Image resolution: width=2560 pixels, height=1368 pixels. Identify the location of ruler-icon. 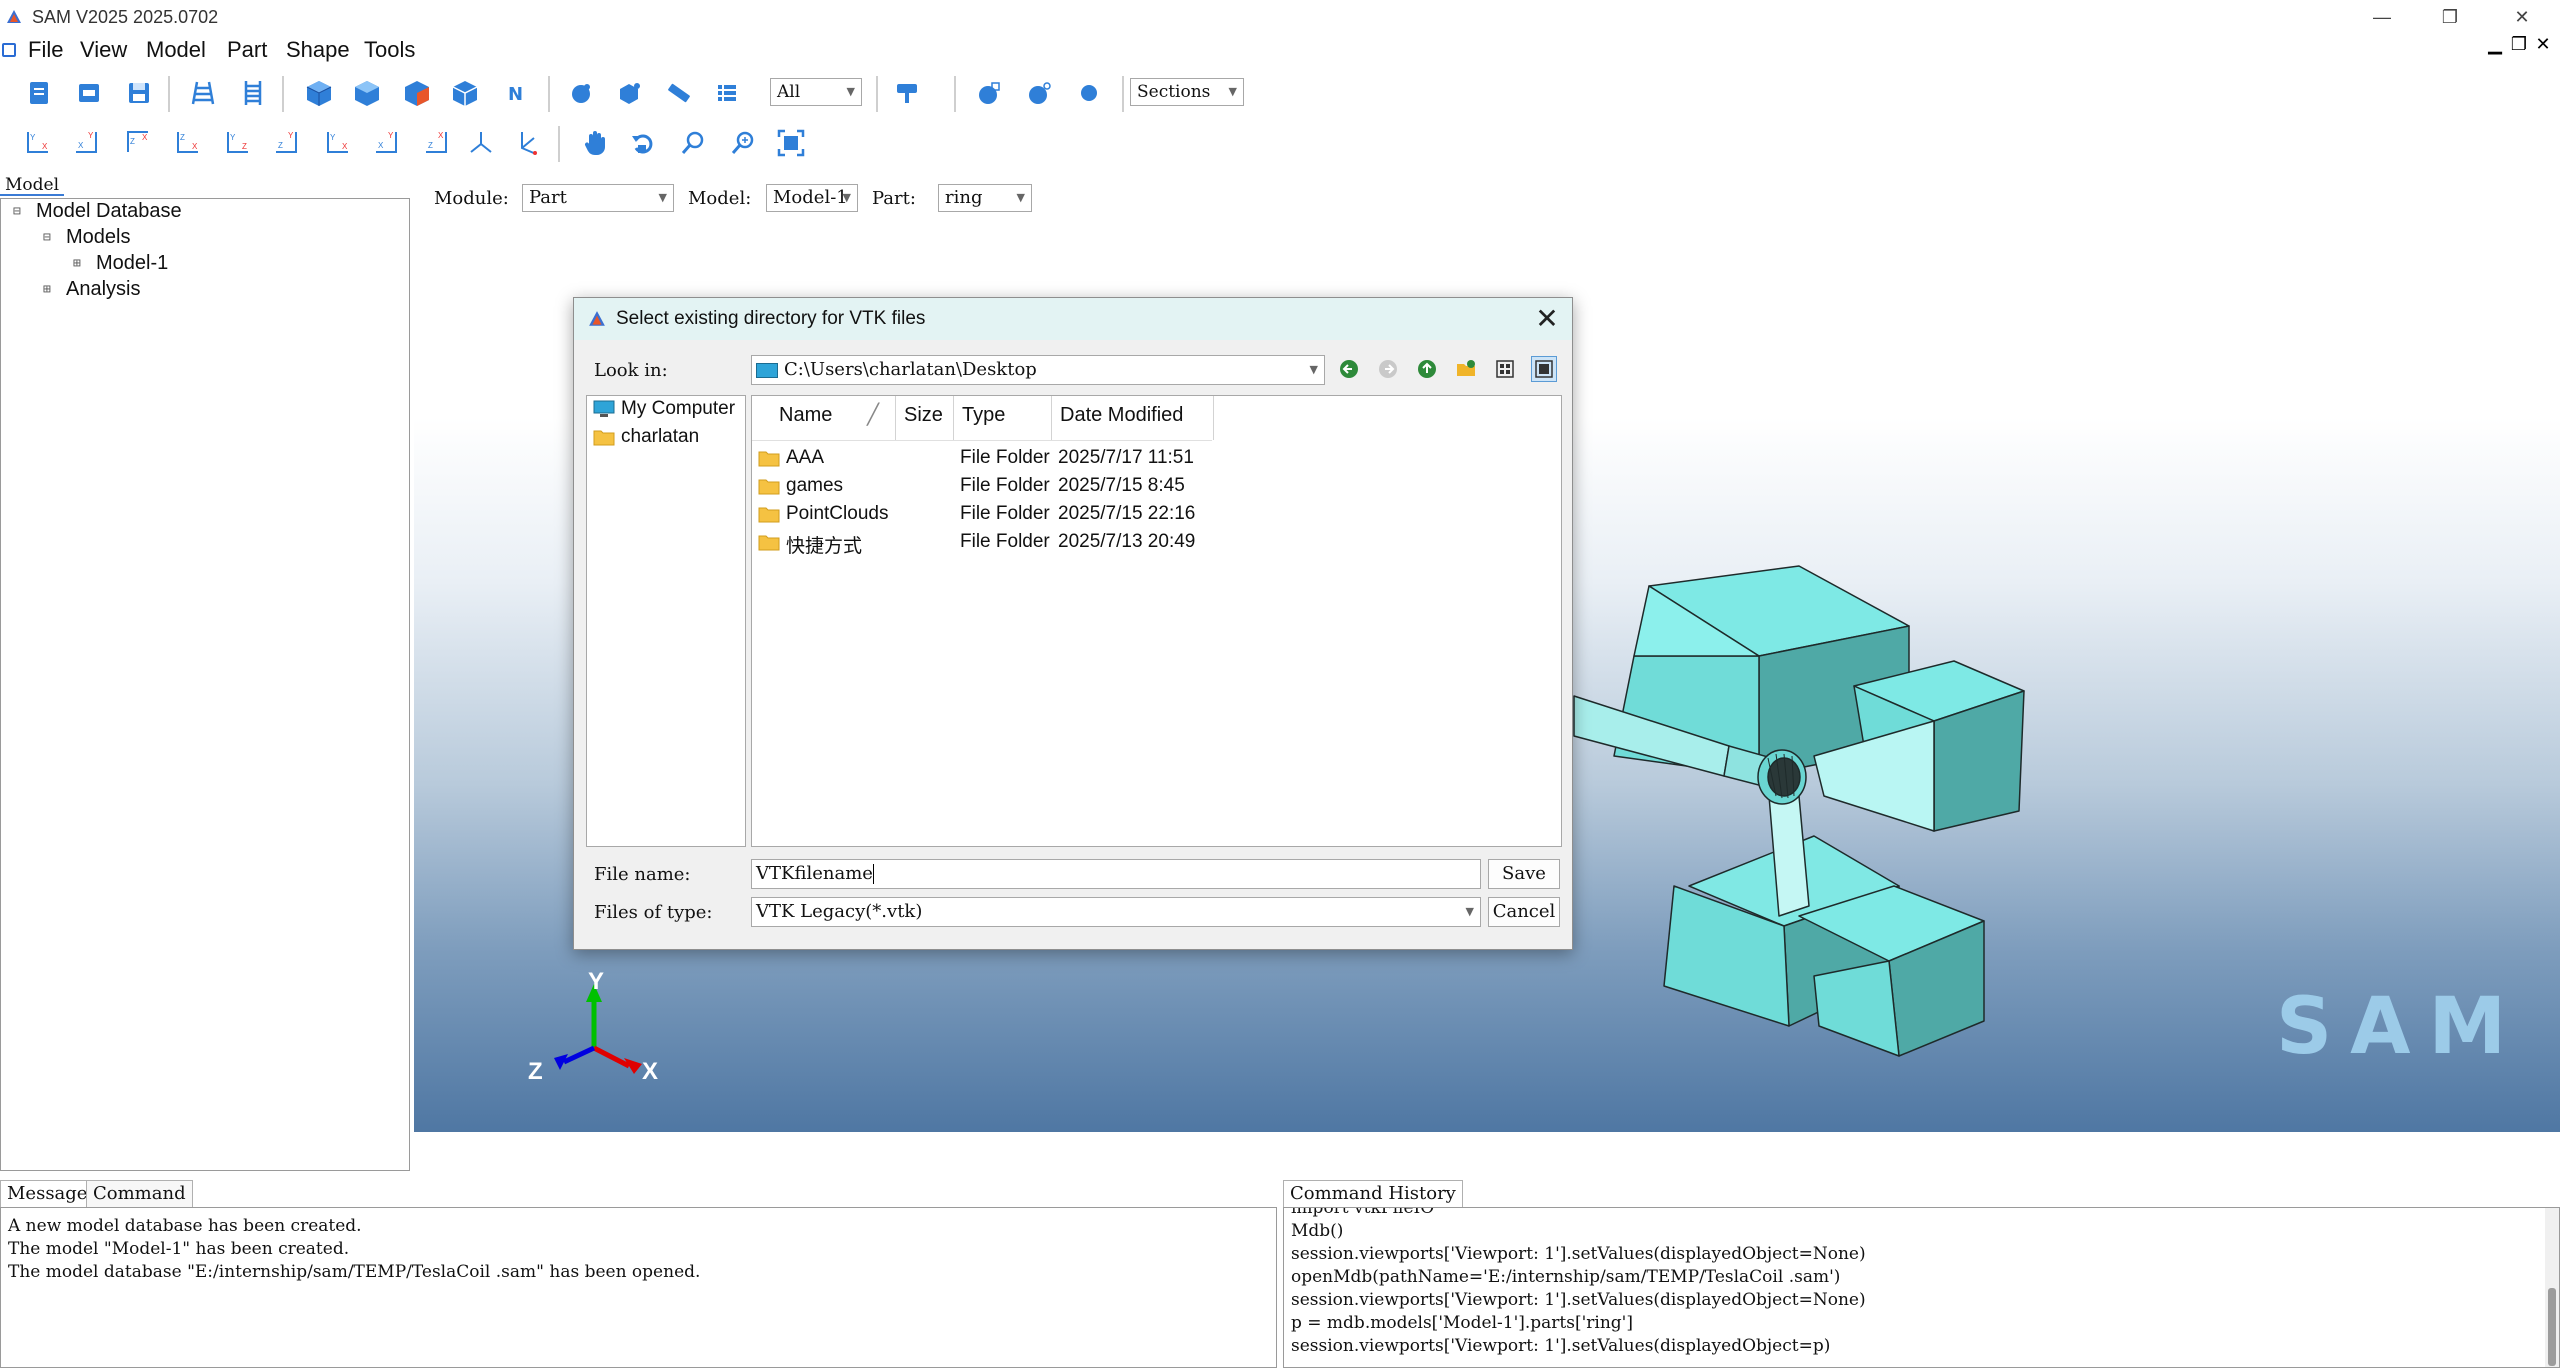
(679, 93).